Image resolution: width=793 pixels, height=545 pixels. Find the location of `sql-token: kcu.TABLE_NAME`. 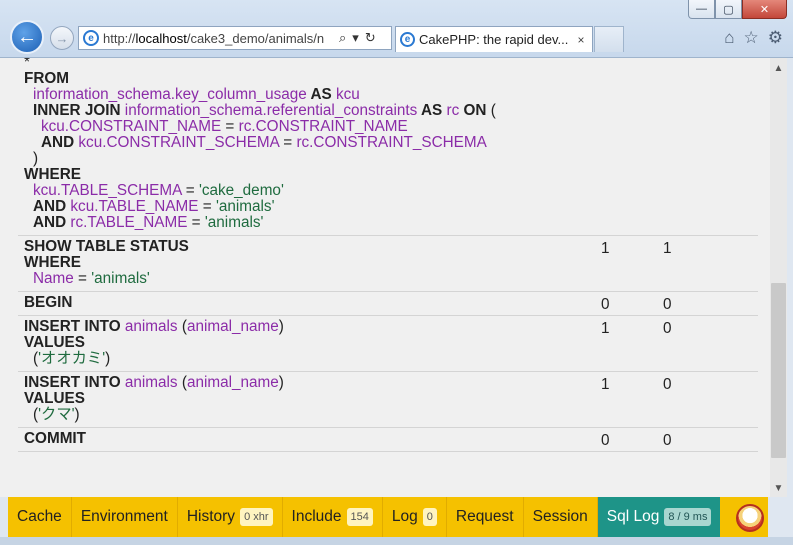

sql-token: kcu.TABLE_NAME is located at coordinates (134, 206).